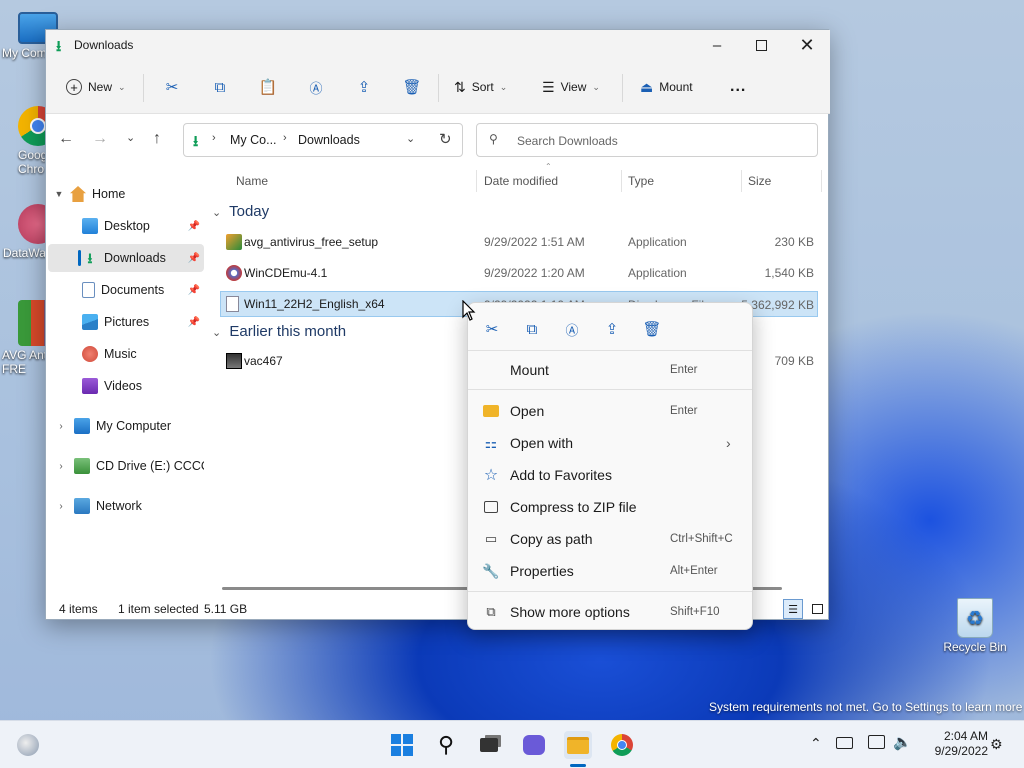 The image size is (1024, 768). I want to click on column-divider, so click(621, 181).